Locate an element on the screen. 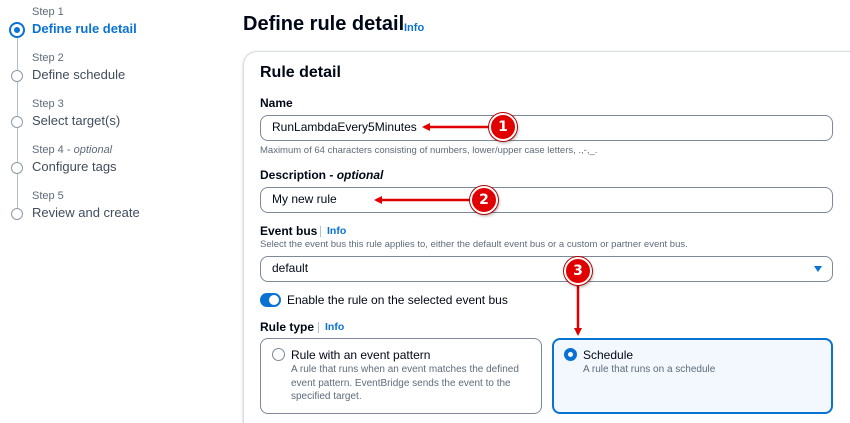 The height and width of the screenshot is (423, 850). annotation-arrows is located at coordinates (478, 229).